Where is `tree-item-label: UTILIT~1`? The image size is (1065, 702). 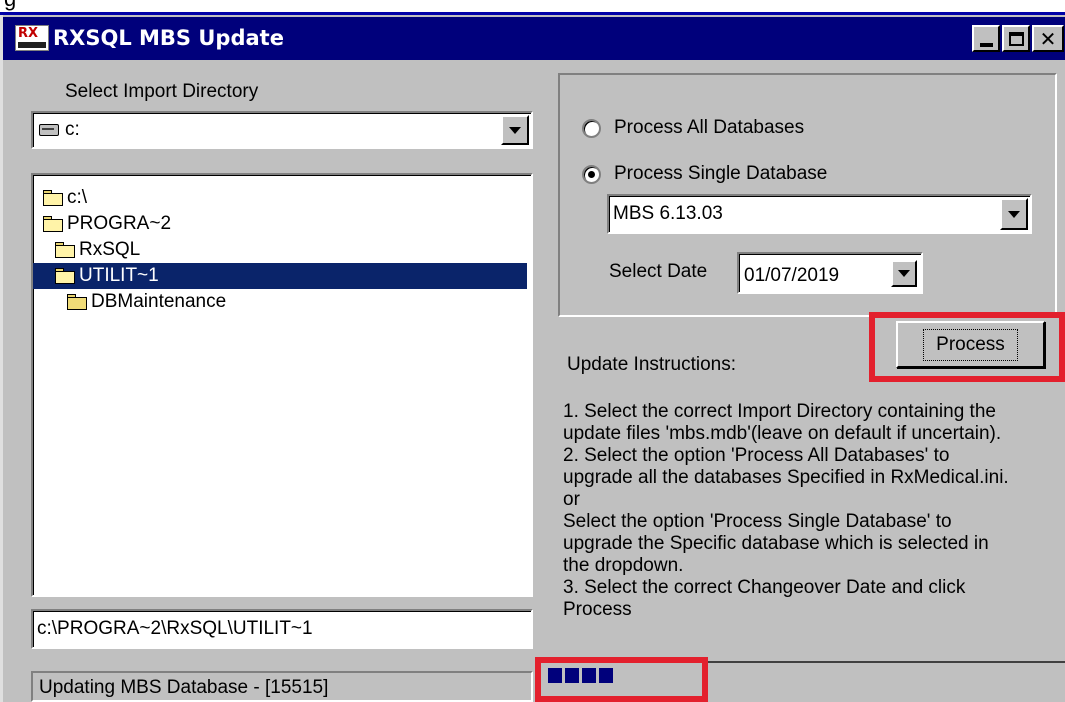
tree-item-label: UTILIT~1 is located at coordinates (119, 275).